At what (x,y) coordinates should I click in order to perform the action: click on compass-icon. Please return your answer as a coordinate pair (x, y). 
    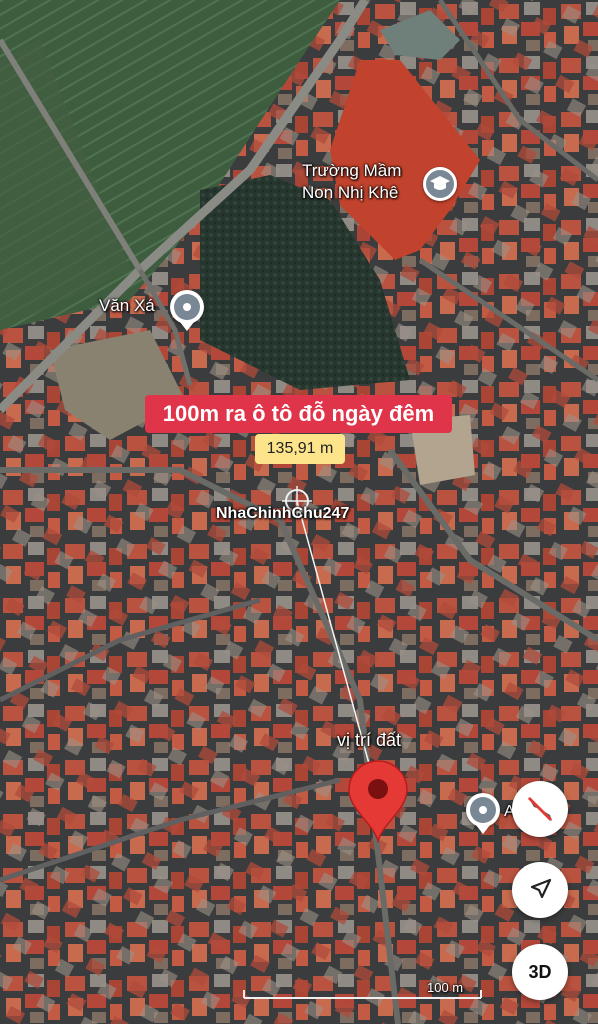
    Looking at the image, I should click on (540, 809).